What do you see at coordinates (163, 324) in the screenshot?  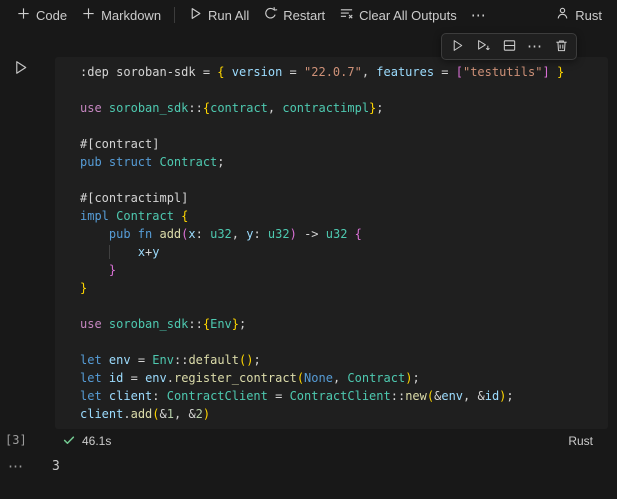 I see `code-line: use soroban_sdk::{Env};` at bounding box center [163, 324].